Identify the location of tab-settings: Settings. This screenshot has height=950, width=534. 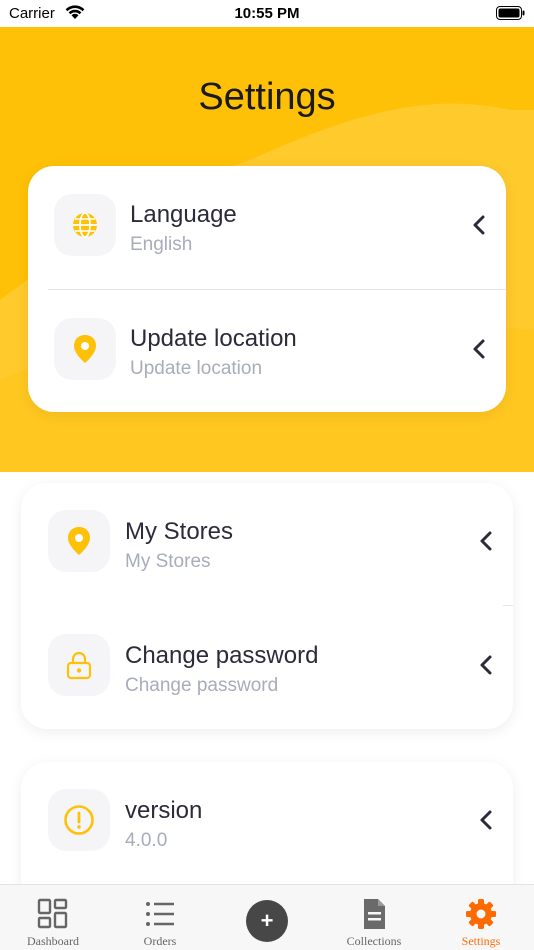
(481, 917).